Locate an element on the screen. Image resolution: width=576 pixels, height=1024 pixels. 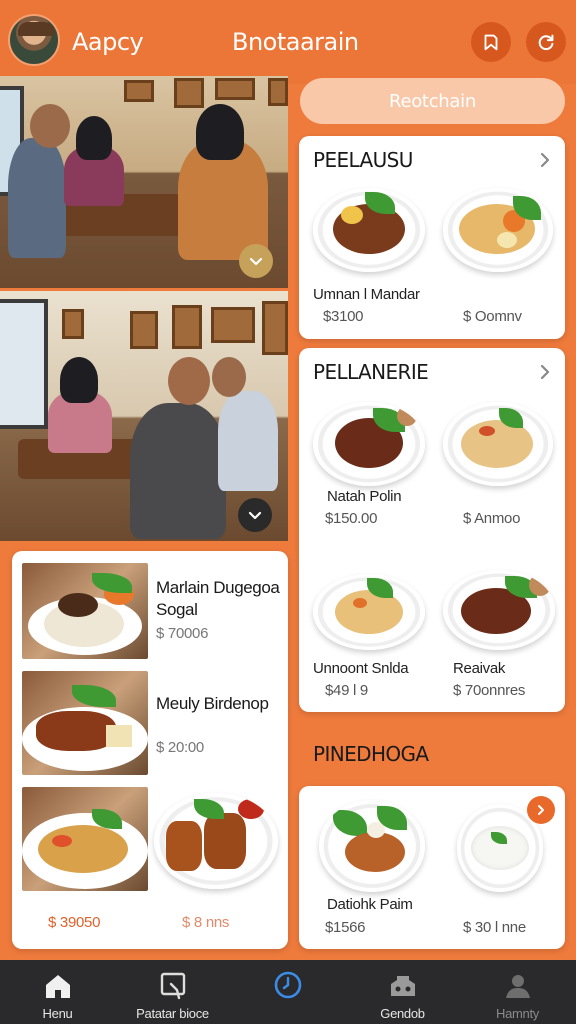
nav-label: Gendob is located at coordinates (402, 1013).